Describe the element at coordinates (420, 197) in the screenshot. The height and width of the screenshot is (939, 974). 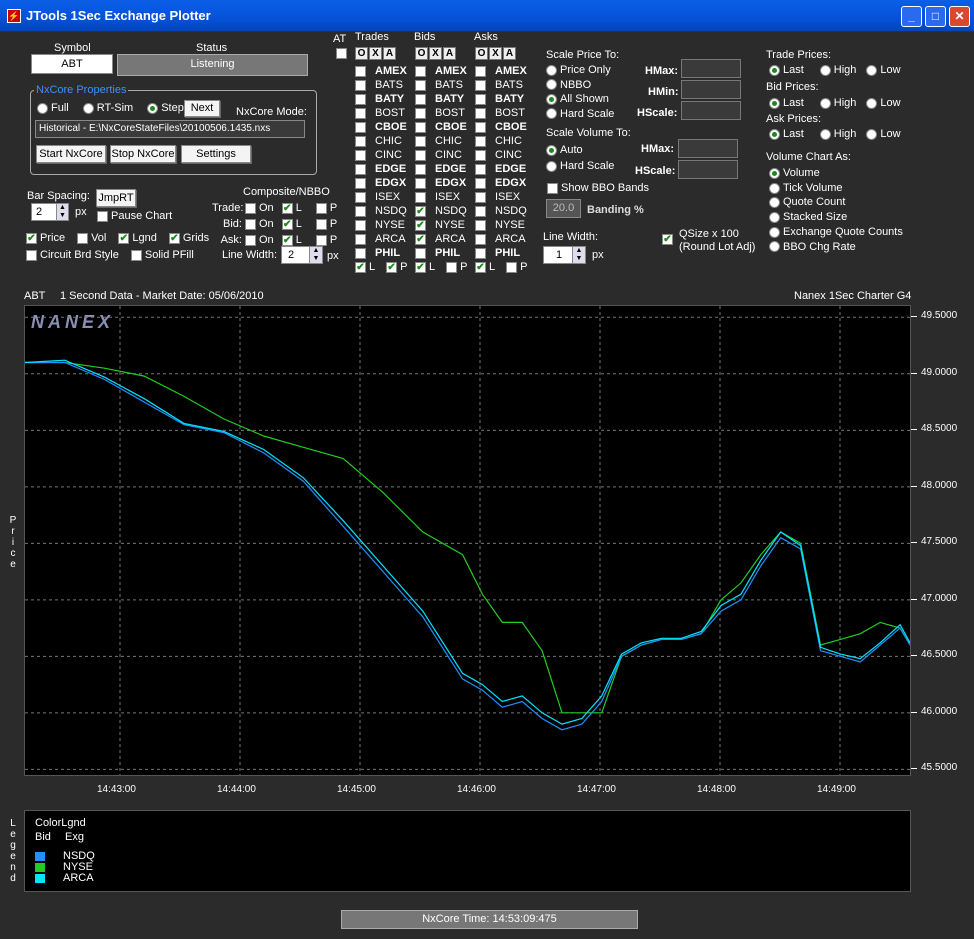
I see `bids-isex-checkbox` at that location.